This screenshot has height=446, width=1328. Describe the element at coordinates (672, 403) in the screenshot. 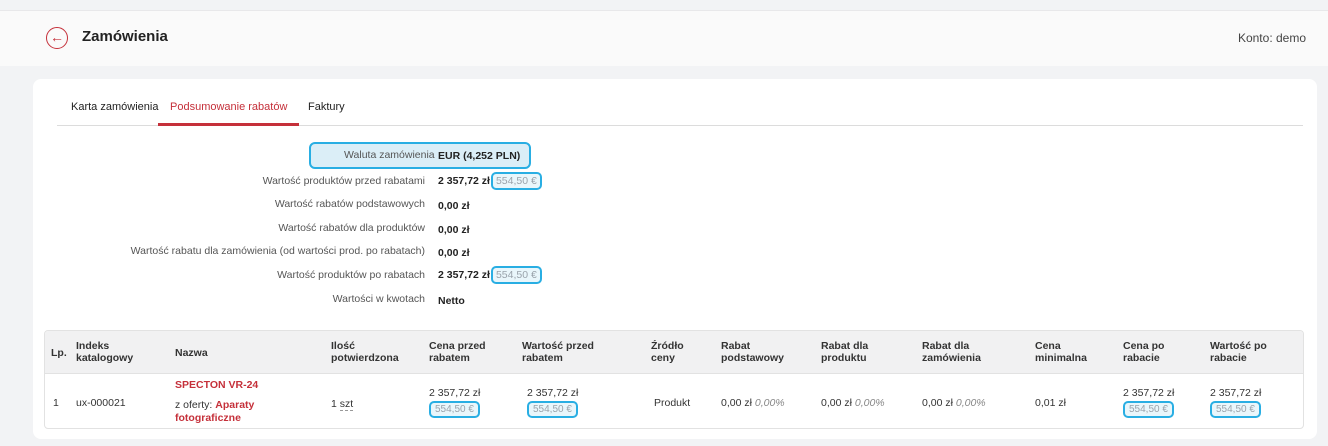

I see `row-source: Produkt` at that location.